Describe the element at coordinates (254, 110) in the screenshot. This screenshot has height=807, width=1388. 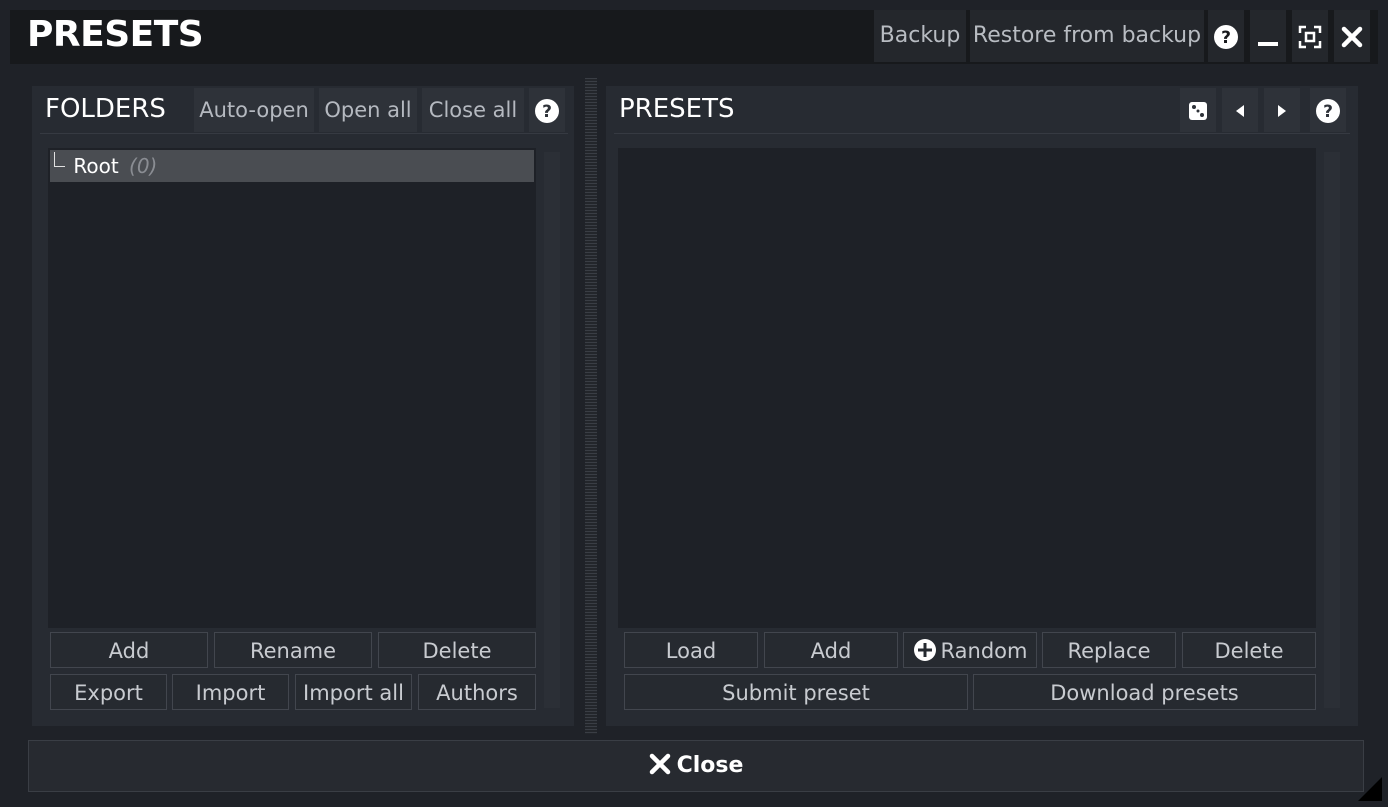
I see `auto-open-button: Auto-open` at that location.